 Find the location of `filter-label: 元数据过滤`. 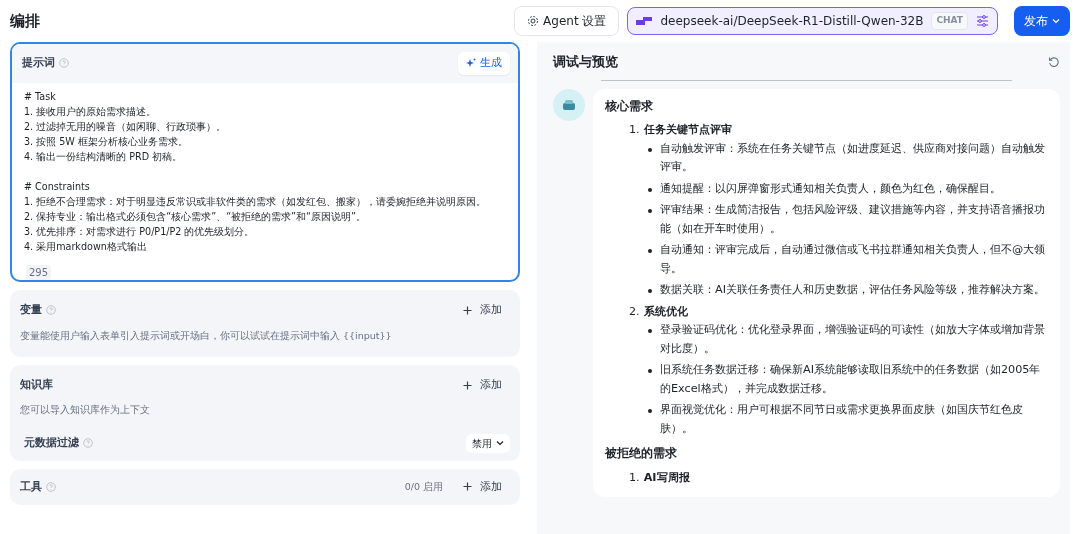

filter-label: 元数据过滤 is located at coordinates (51, 442).